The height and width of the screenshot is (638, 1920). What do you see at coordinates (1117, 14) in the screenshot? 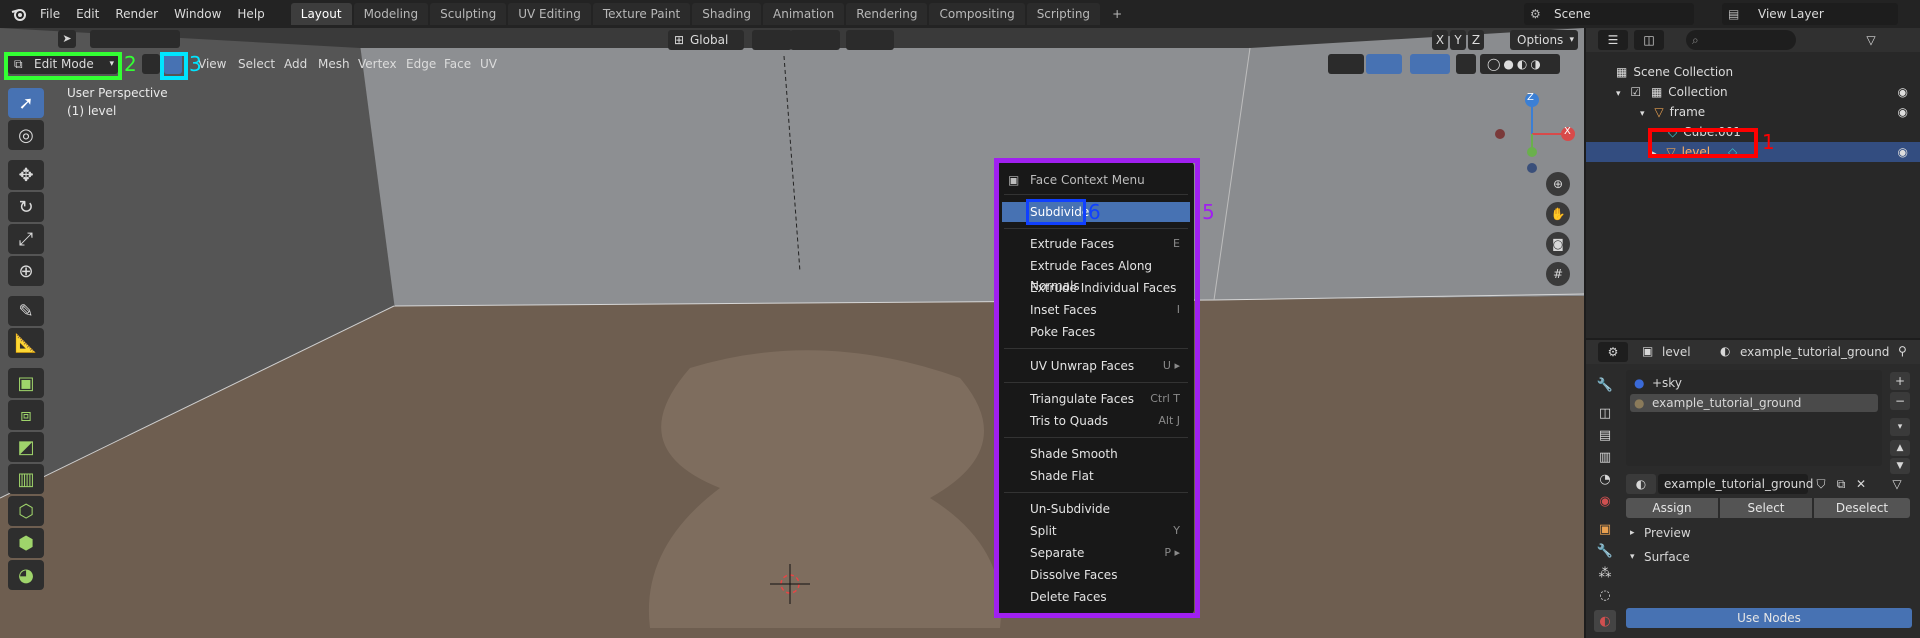
I see `add-workspace-button: +` at bounding box center [1117, 14].